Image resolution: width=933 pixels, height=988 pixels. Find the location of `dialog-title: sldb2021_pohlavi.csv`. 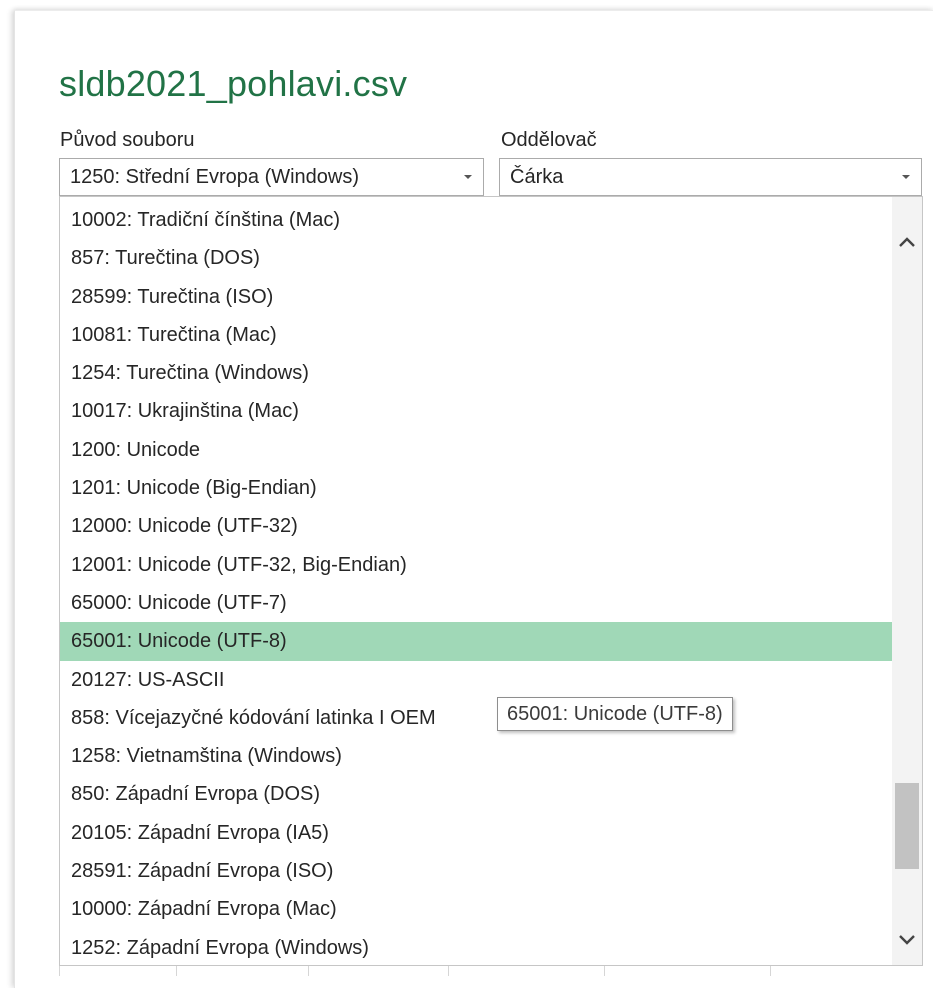

dialog-title: sldb2021_pohlavi.csv is located at coordinates (233, 83).